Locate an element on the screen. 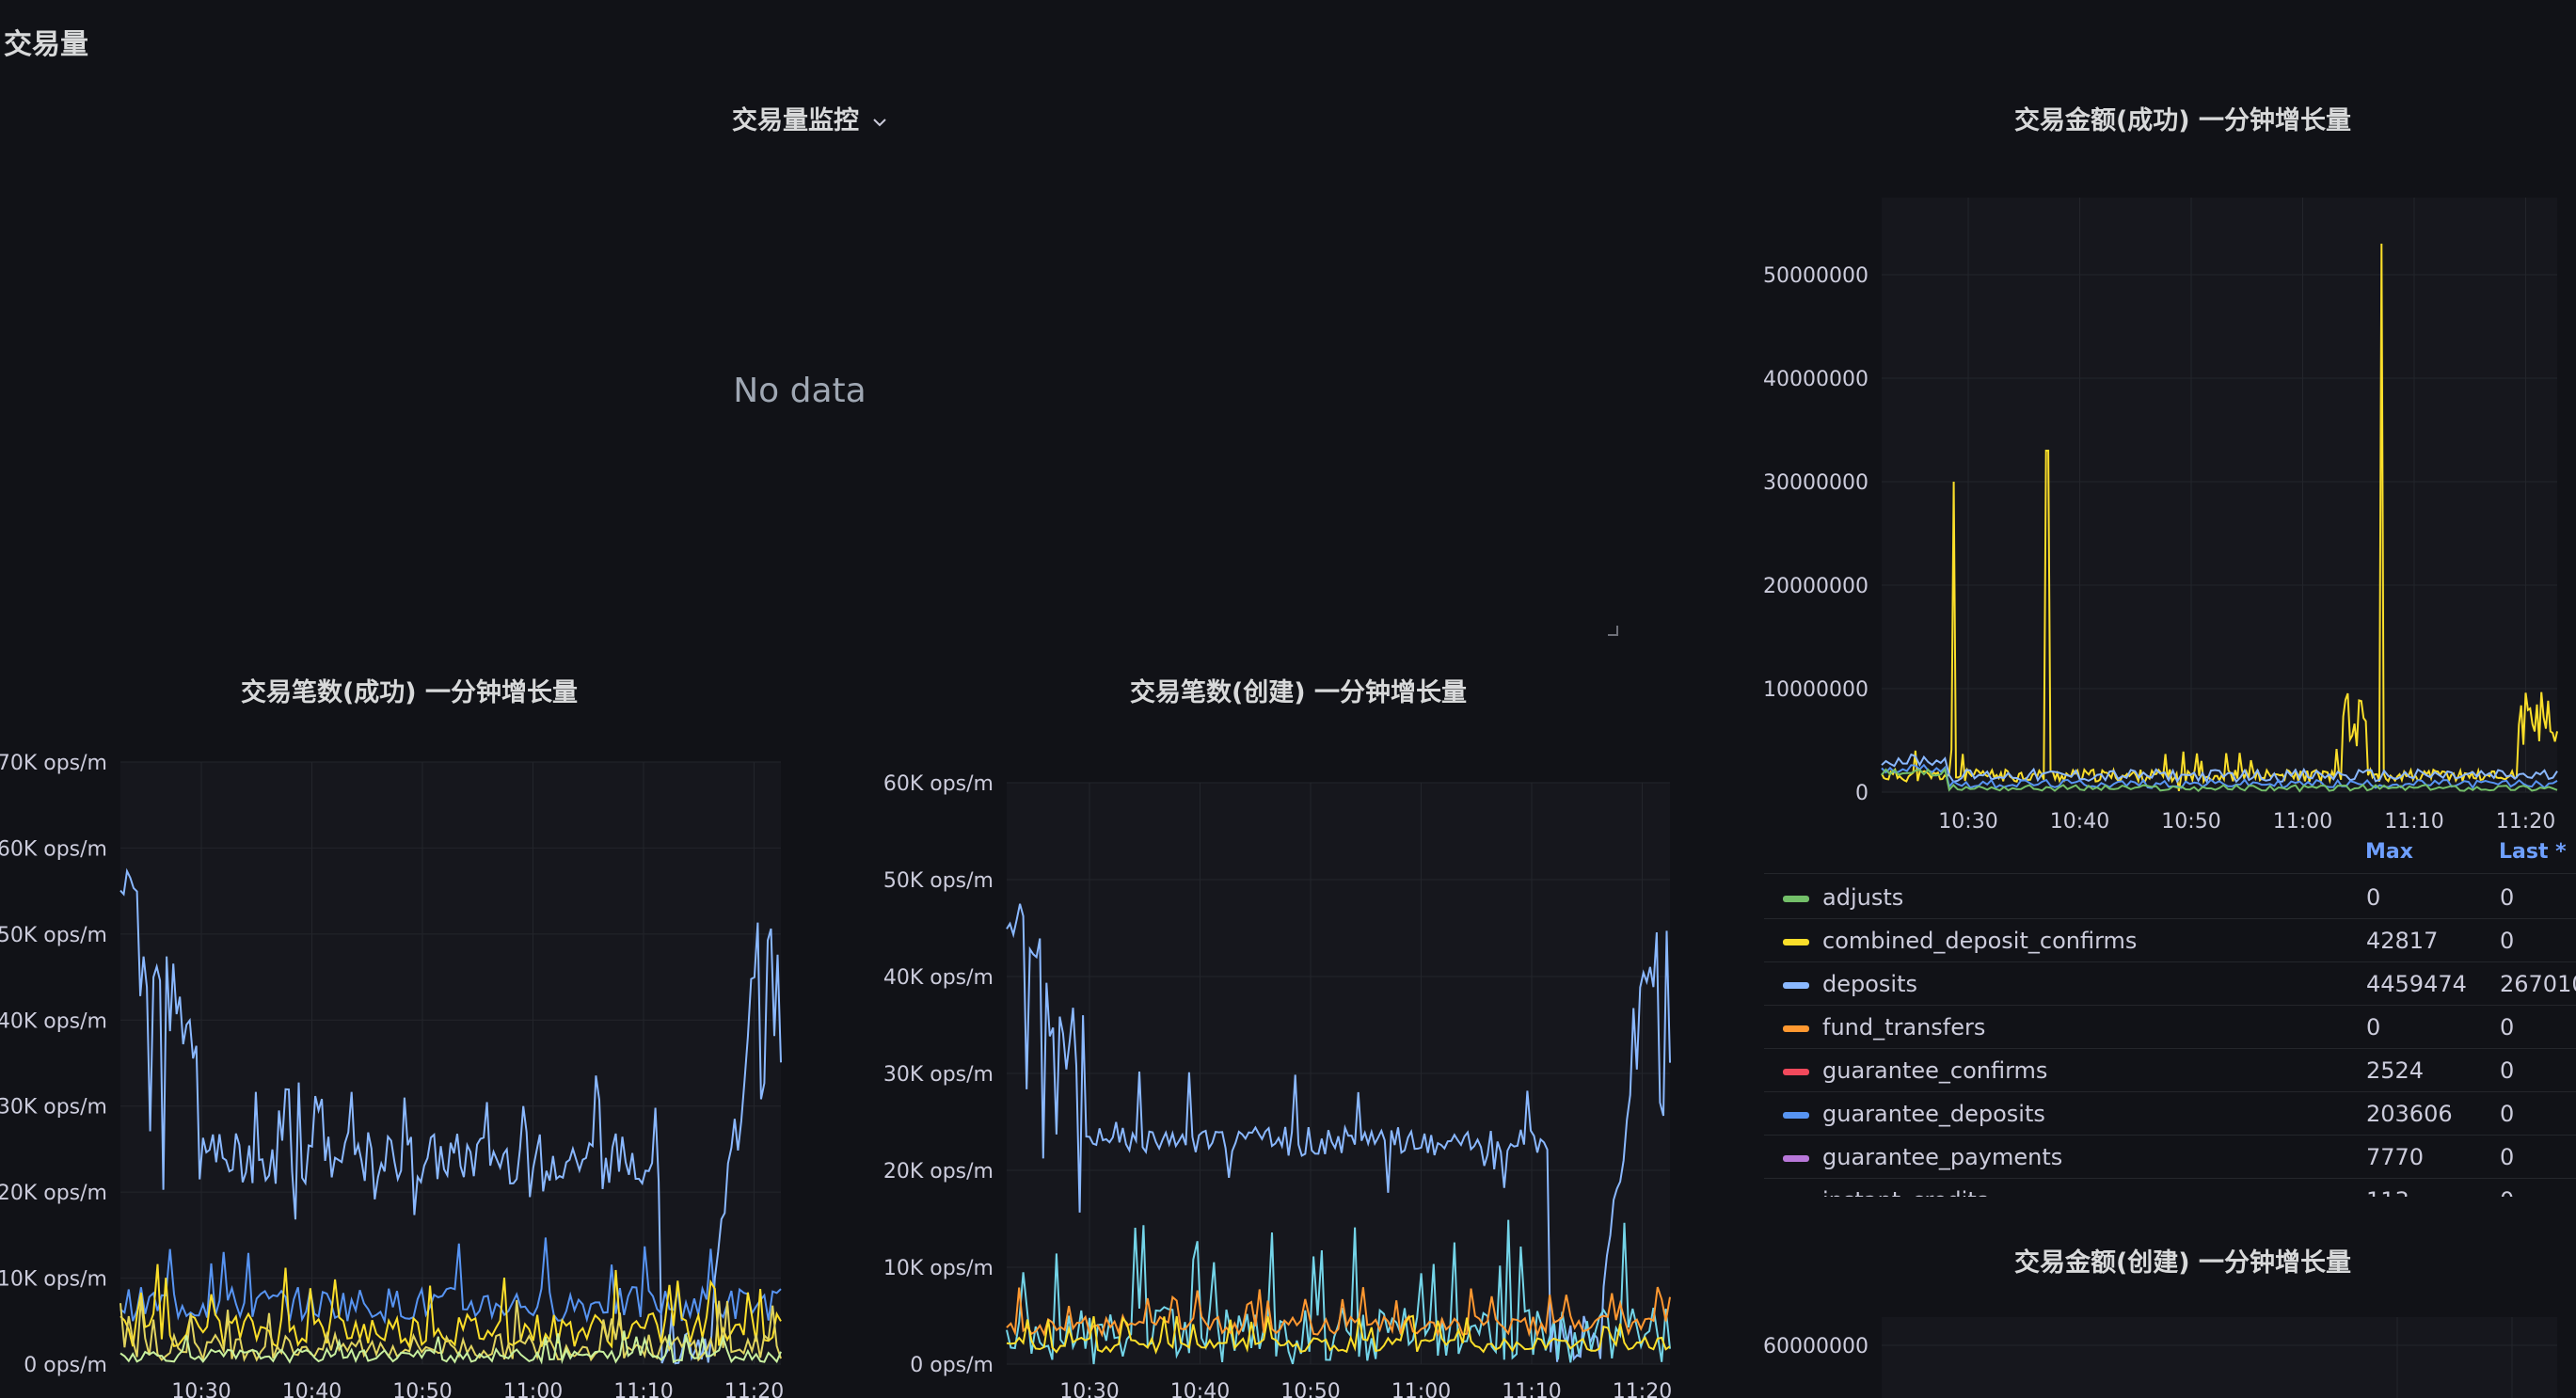 The image size is (2576, 1398). legend-row: fund_transfers 0 0 is located at coordinates (2170, 1027).